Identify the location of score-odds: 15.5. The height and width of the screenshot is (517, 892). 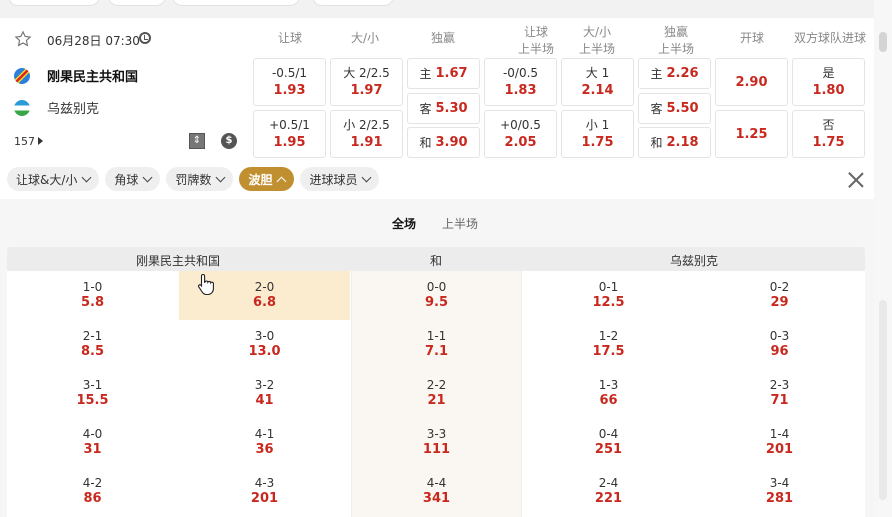
(92, 400).